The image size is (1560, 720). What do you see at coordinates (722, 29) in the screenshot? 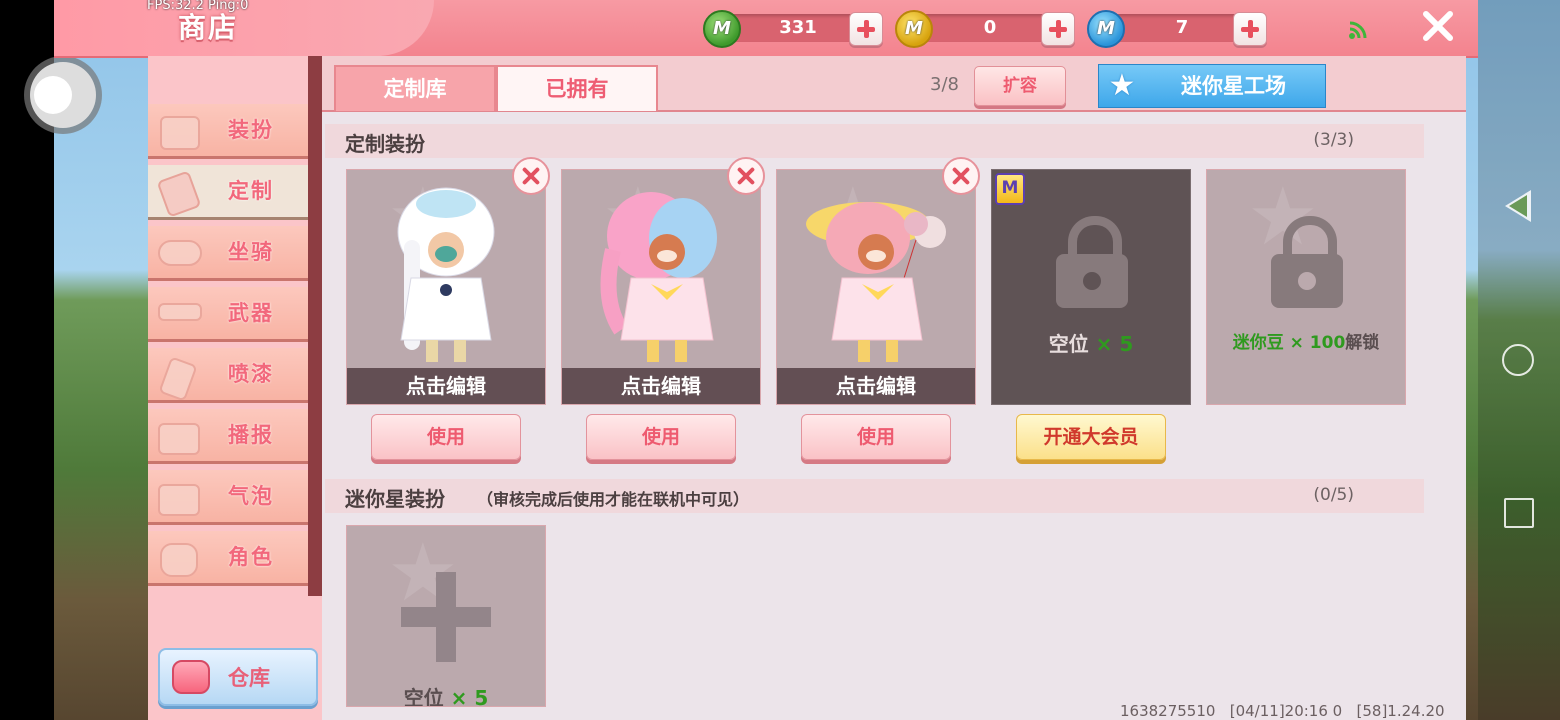
I see `green-m-coin-icon: M` at bounding box center [722, 29].